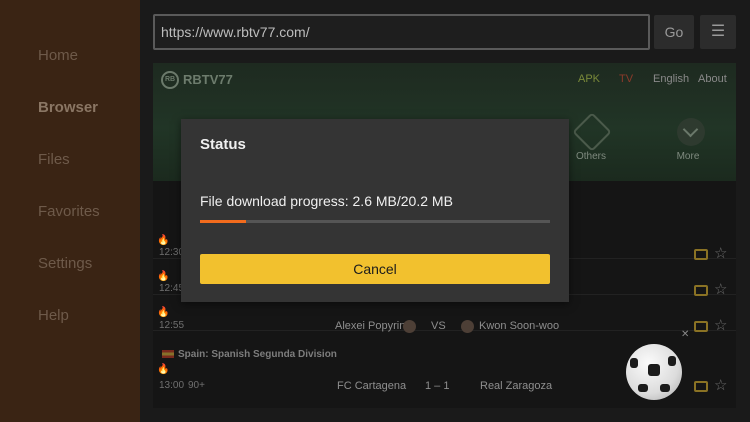  Describe the element at coordinates (718, 32) in the screenshot. I see `menu-icon: ☰` at that location.